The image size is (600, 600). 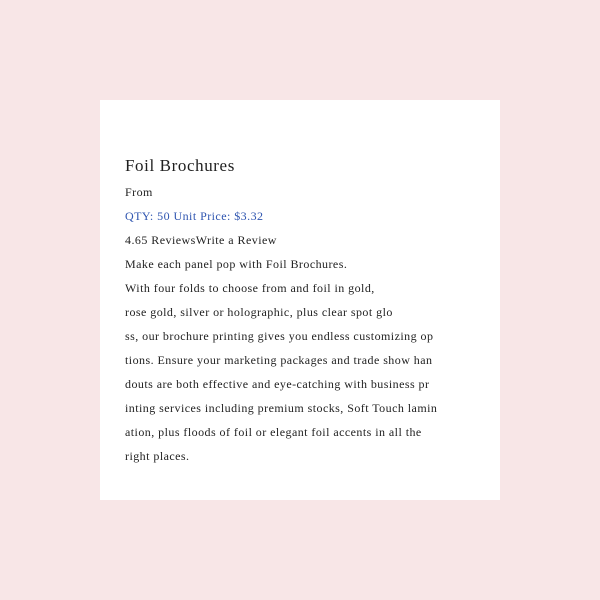 I want to click on reviews-row: 4.65 ReviewsWrite a Review, so click(x=201, y=240).